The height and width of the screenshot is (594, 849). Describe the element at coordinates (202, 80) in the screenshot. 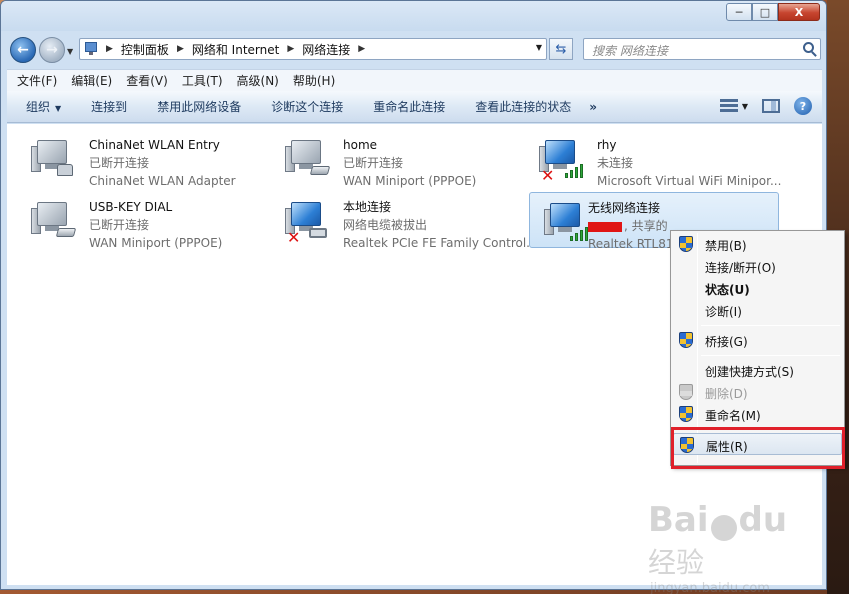

I see `menu-tools: 工具(T)` at that location.